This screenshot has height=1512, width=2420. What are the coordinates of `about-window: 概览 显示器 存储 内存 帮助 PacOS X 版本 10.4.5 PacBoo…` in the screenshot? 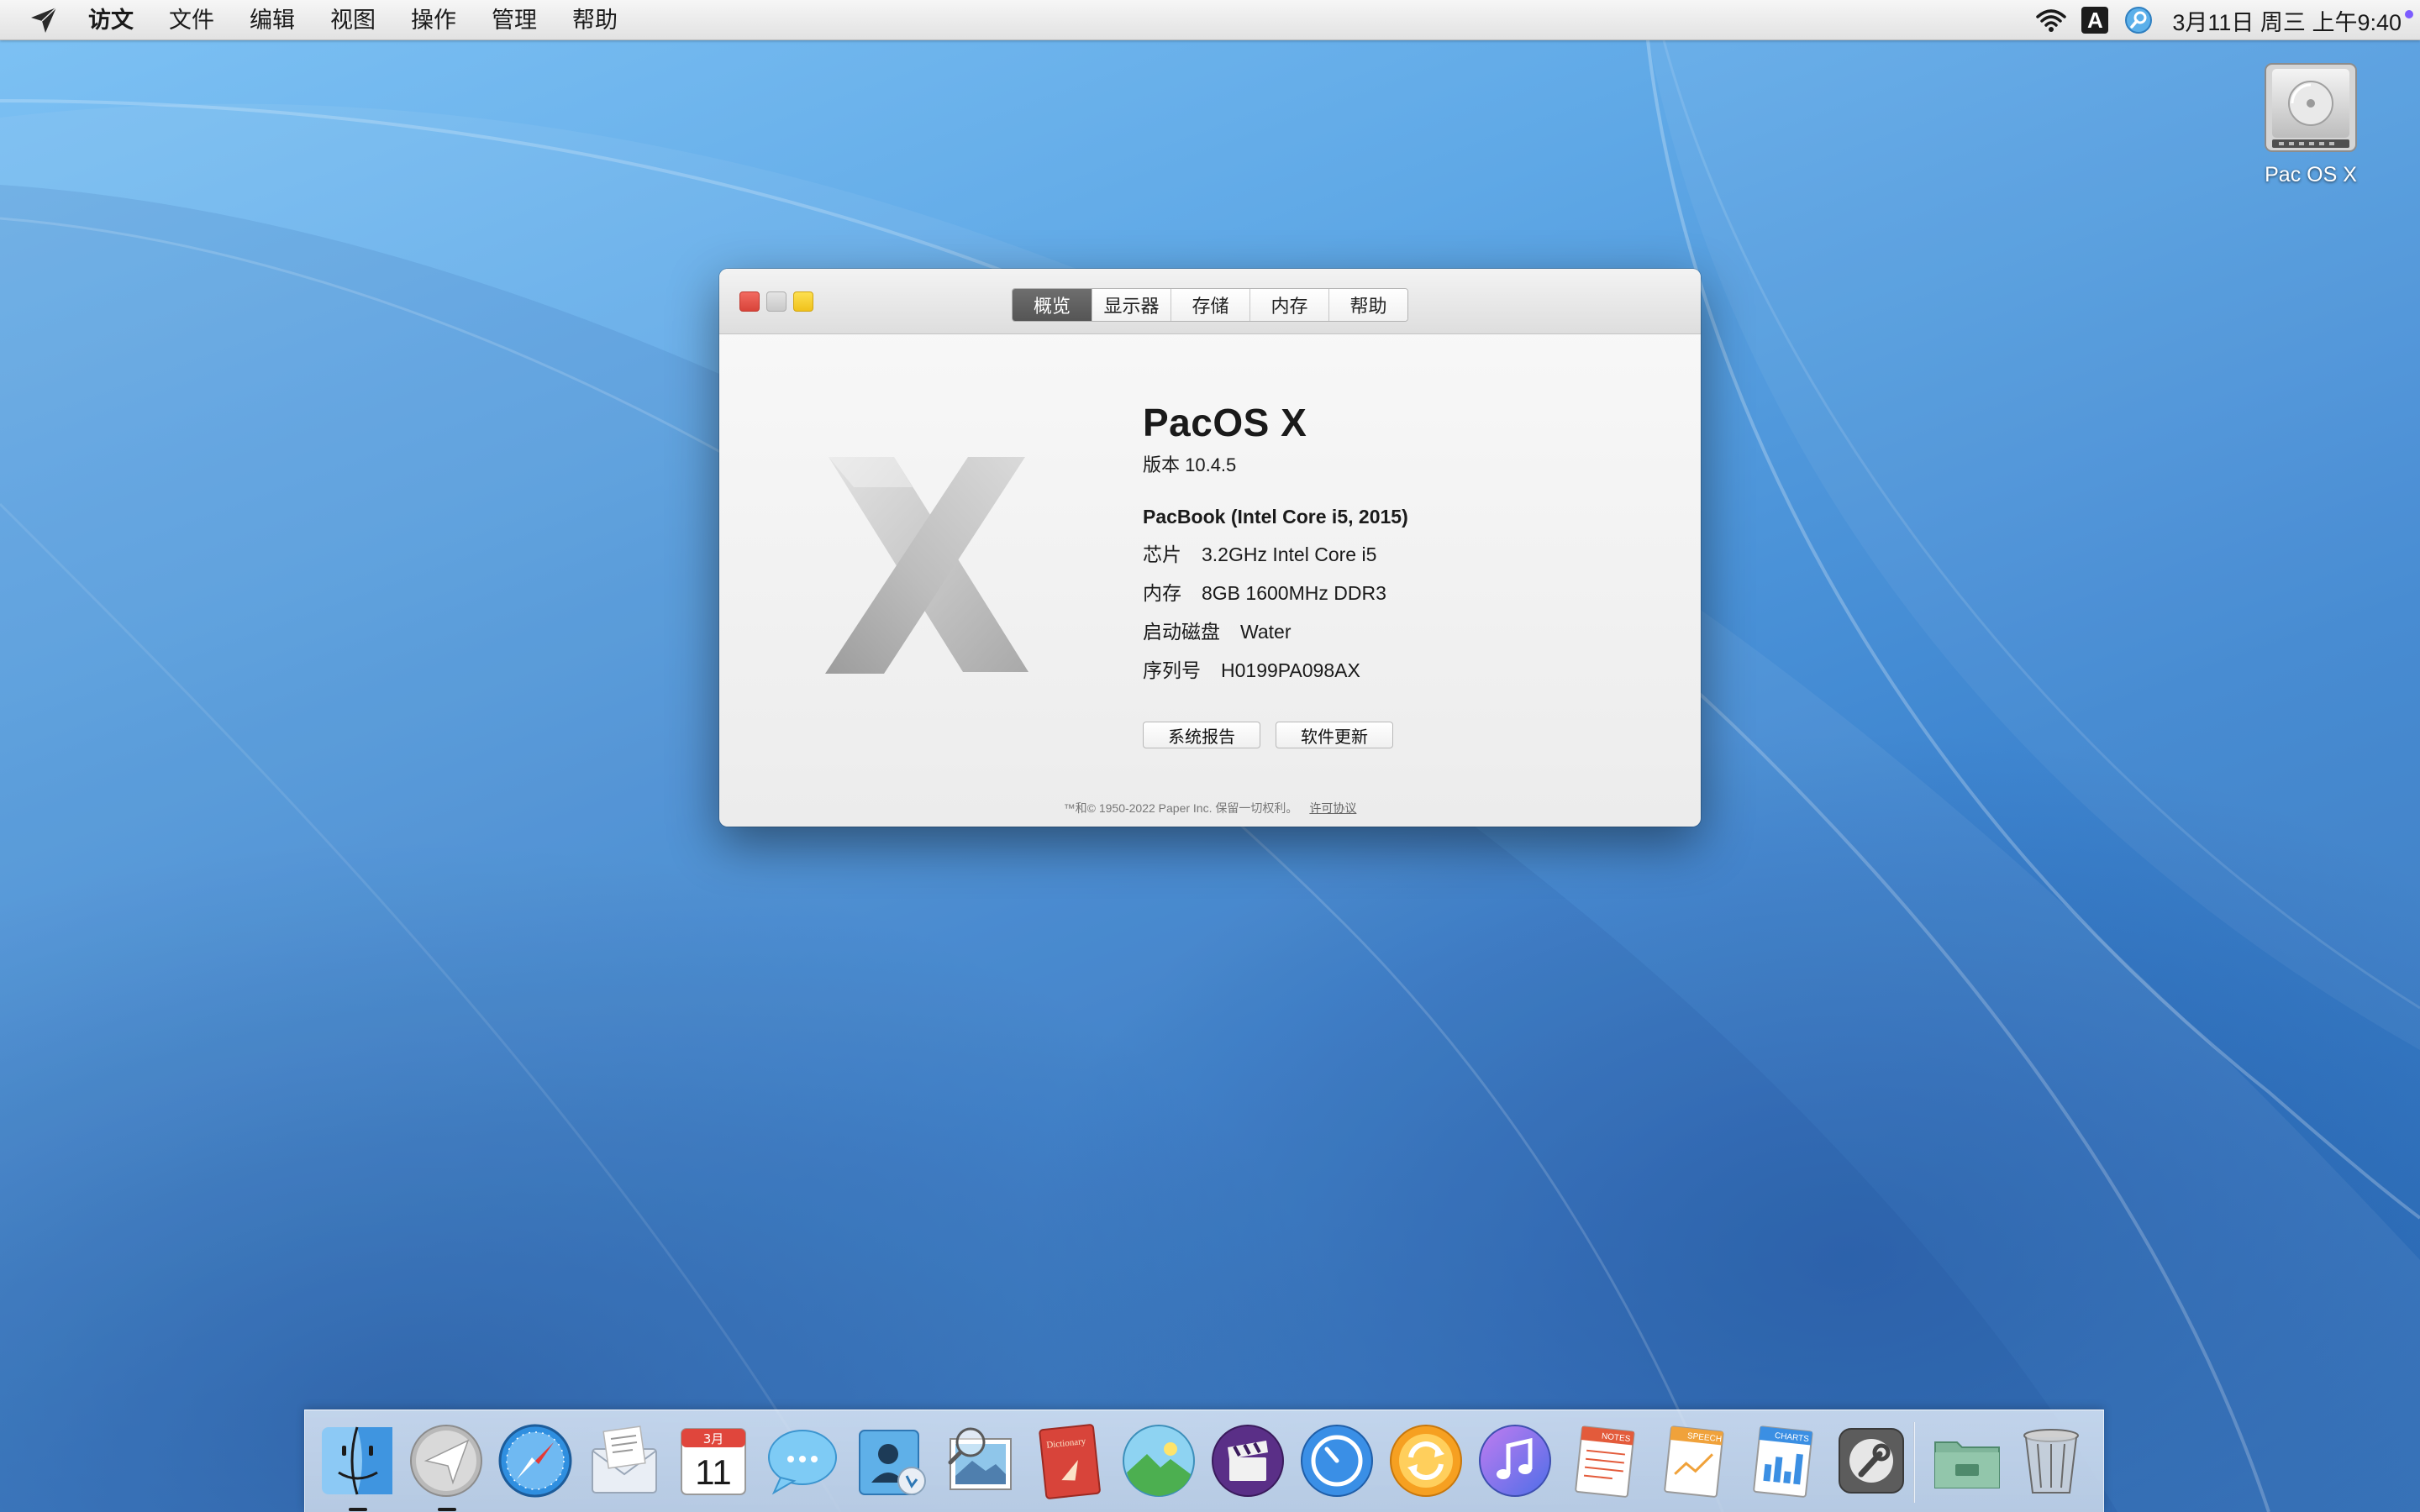 It's located at (1210, 548).